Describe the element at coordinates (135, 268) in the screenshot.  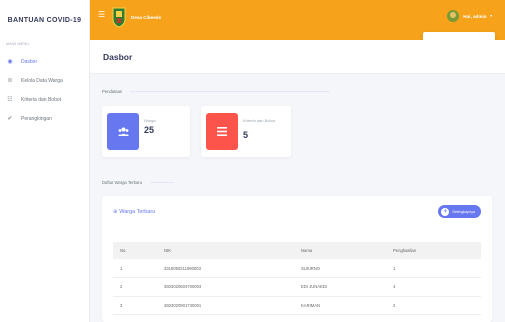
I see `cell-no: 1` at that location.